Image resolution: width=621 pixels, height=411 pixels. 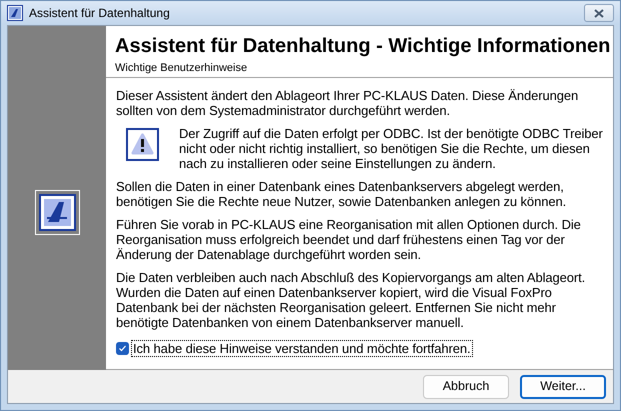 I want to click on warning-text: Der Zugriff auf die Daten erfolgt per ODBC. Ist der benötigte ODBC Treiber nicht oder nicht richtig installiert, so benötigen Sie die Rechte, um diesen nach zu installieren oder seine Einstellungen zu ändern., so click(x=391, y=148).